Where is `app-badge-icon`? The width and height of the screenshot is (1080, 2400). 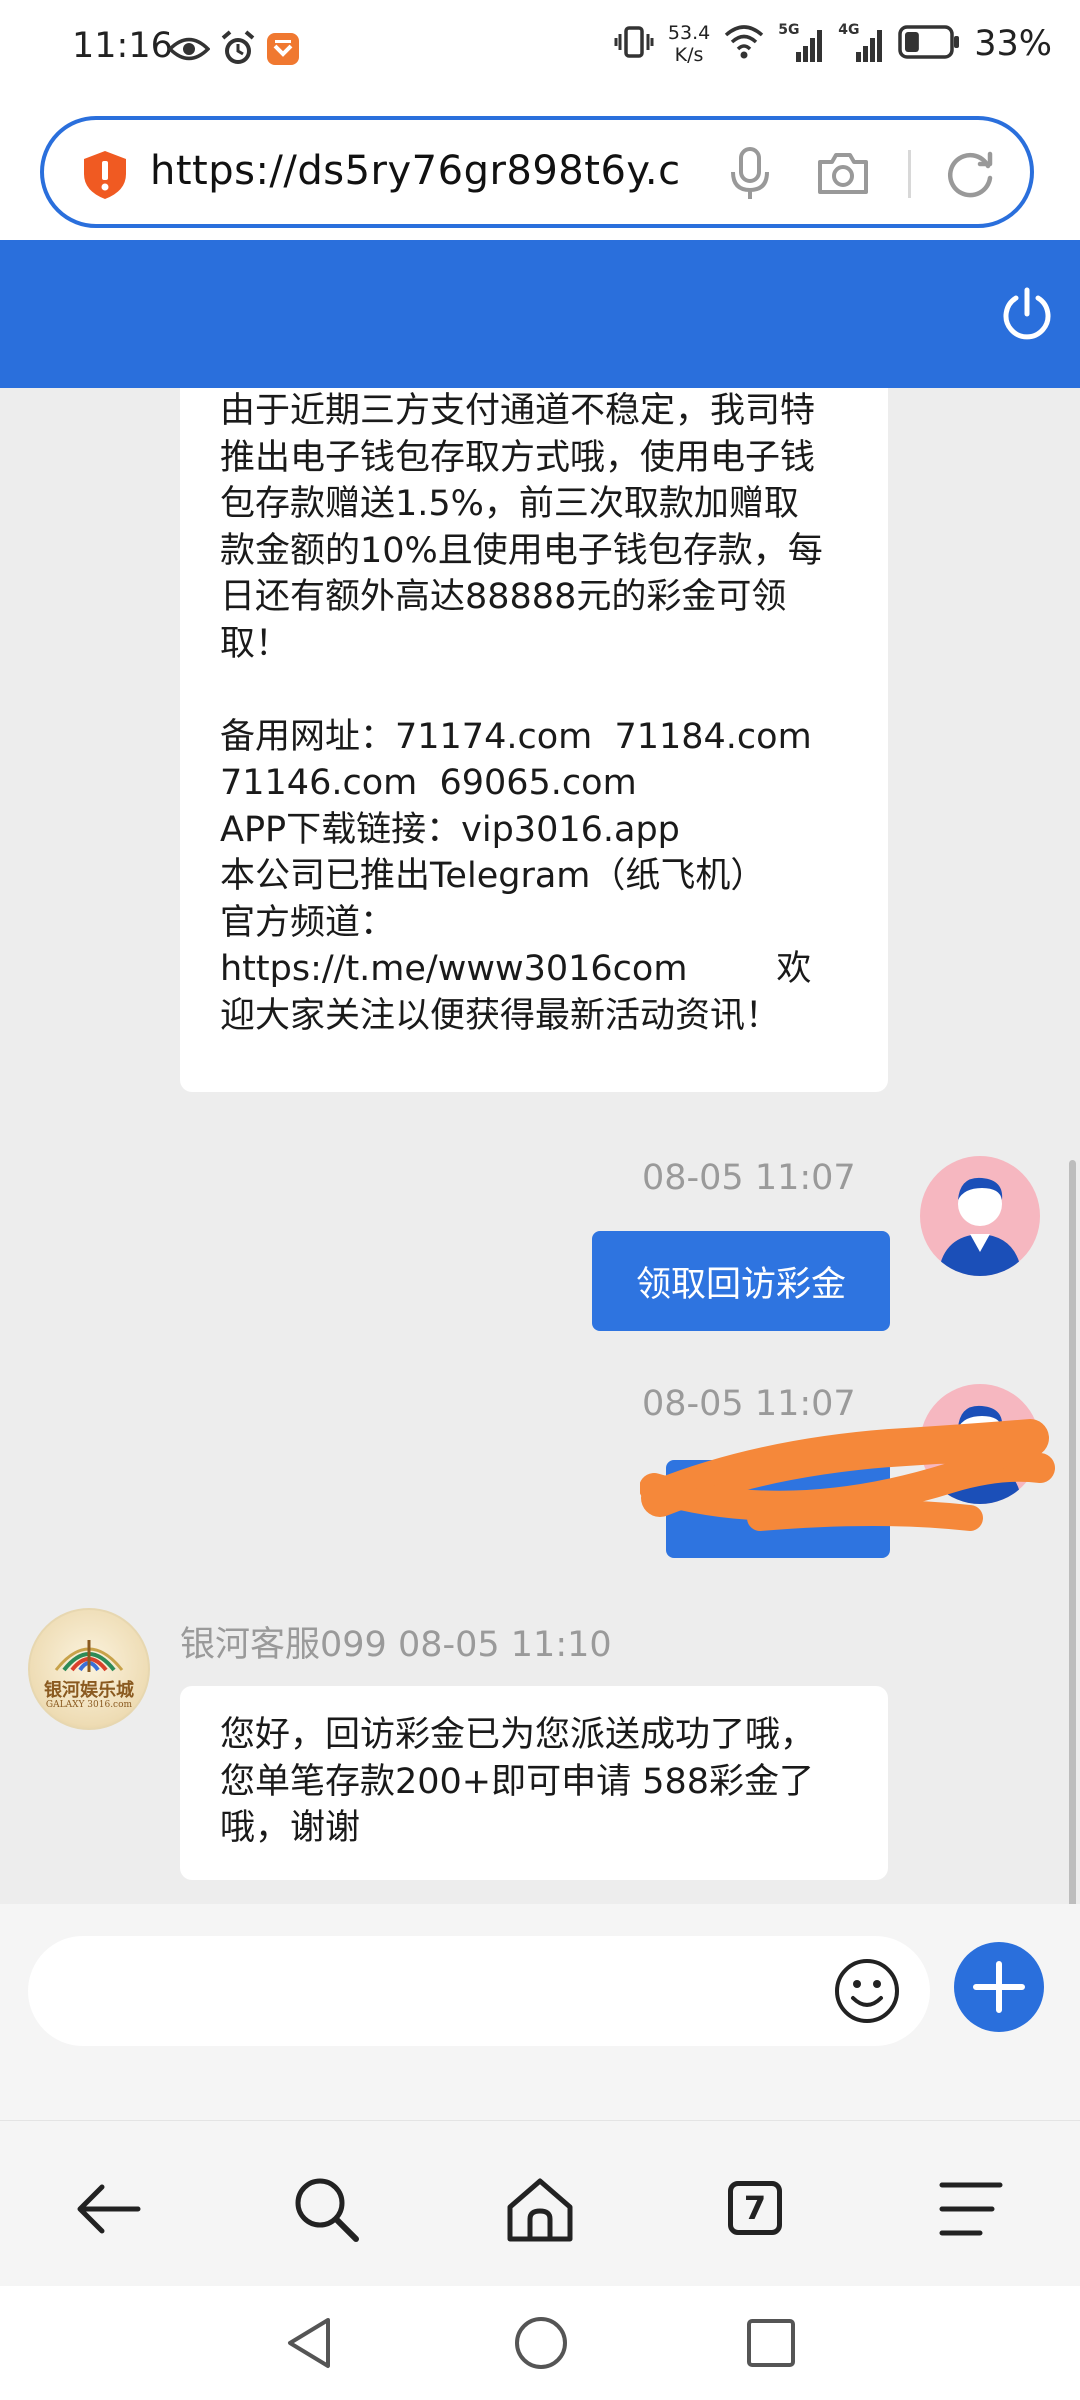
app-badge-icon is located at coordinates (283, 51).